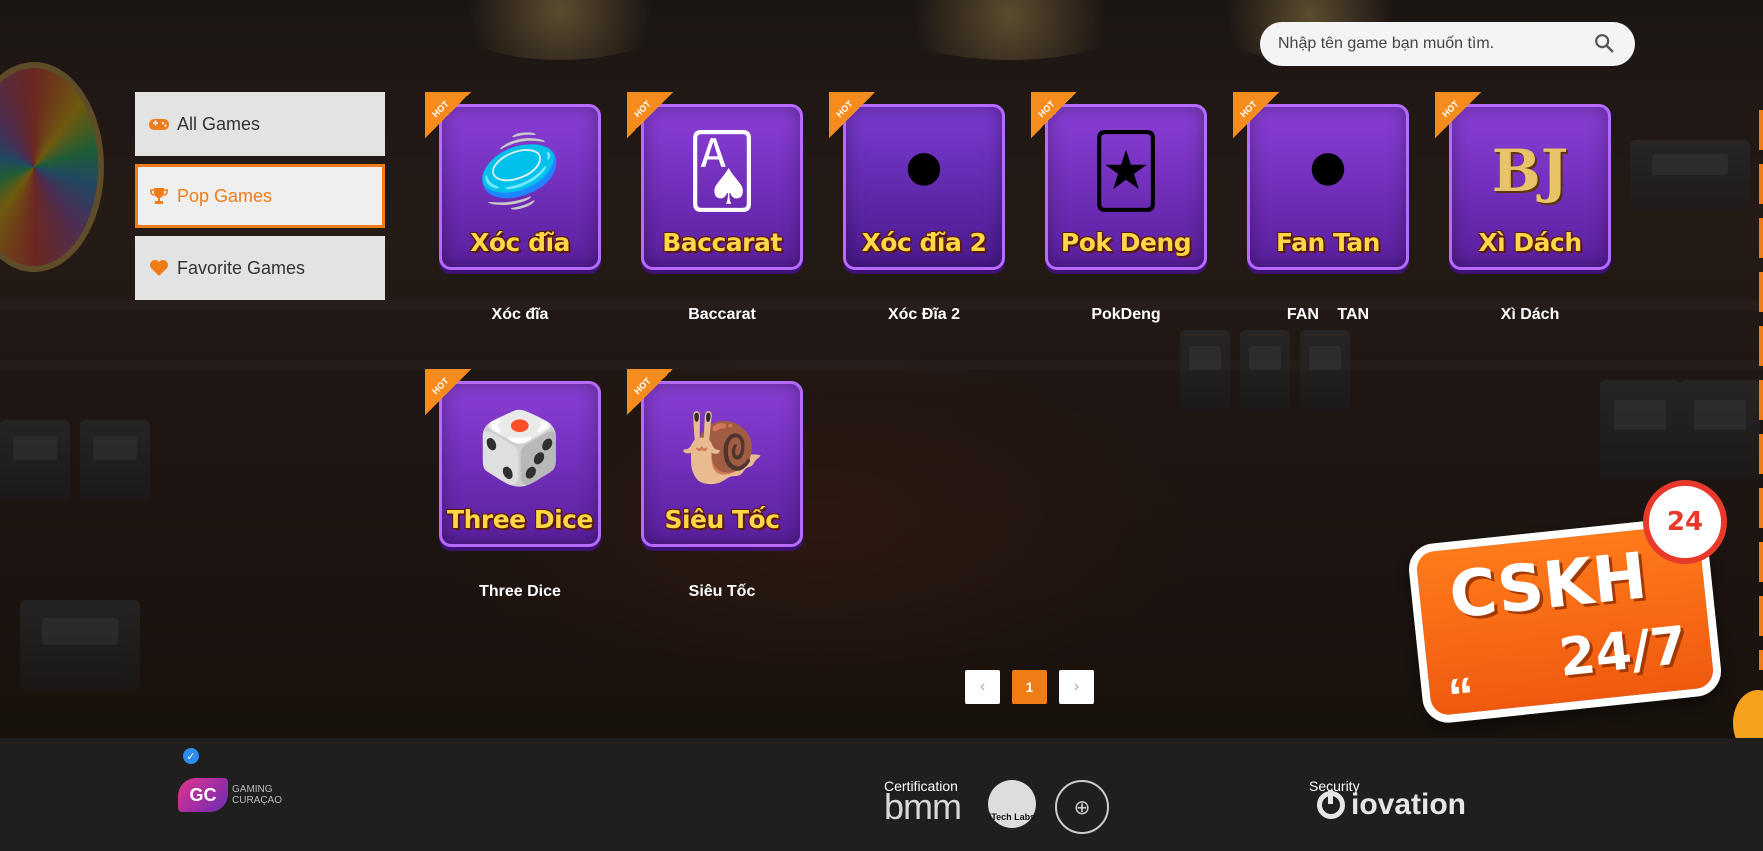 Image resolution: width=1763 pixels, height=851 pixels. I want to click on game-name: Xì Dách, so click(1530, 315).